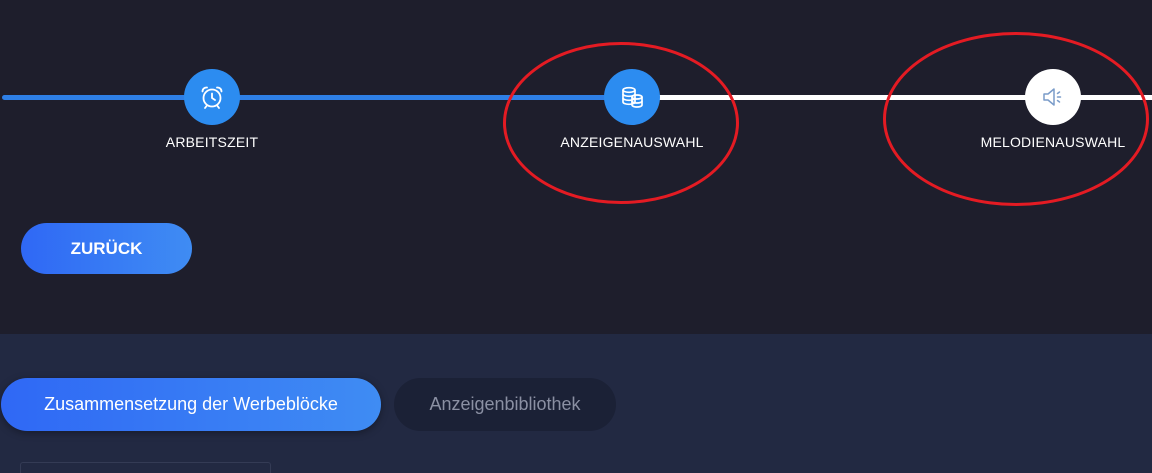  What do you see at coordinates (505, 404) in the screenshot?
I see `tab-ad-library: Anzeigenbibliothek` at bounding box center [505, 404].